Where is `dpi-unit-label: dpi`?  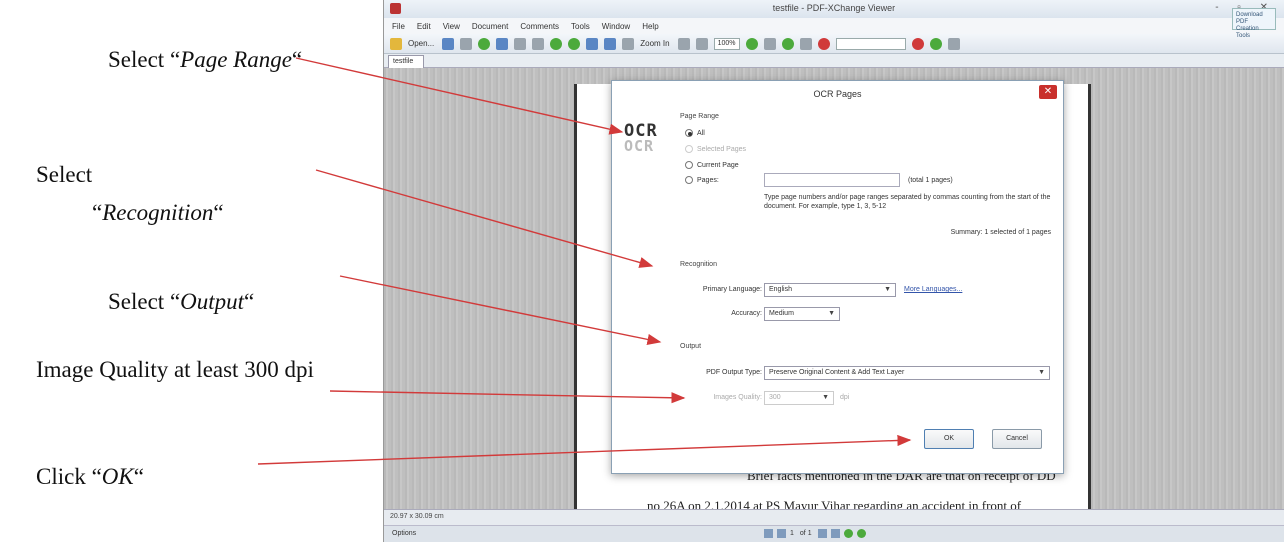
dpi-unit-label: dpi is located at coordinates (845, 397).